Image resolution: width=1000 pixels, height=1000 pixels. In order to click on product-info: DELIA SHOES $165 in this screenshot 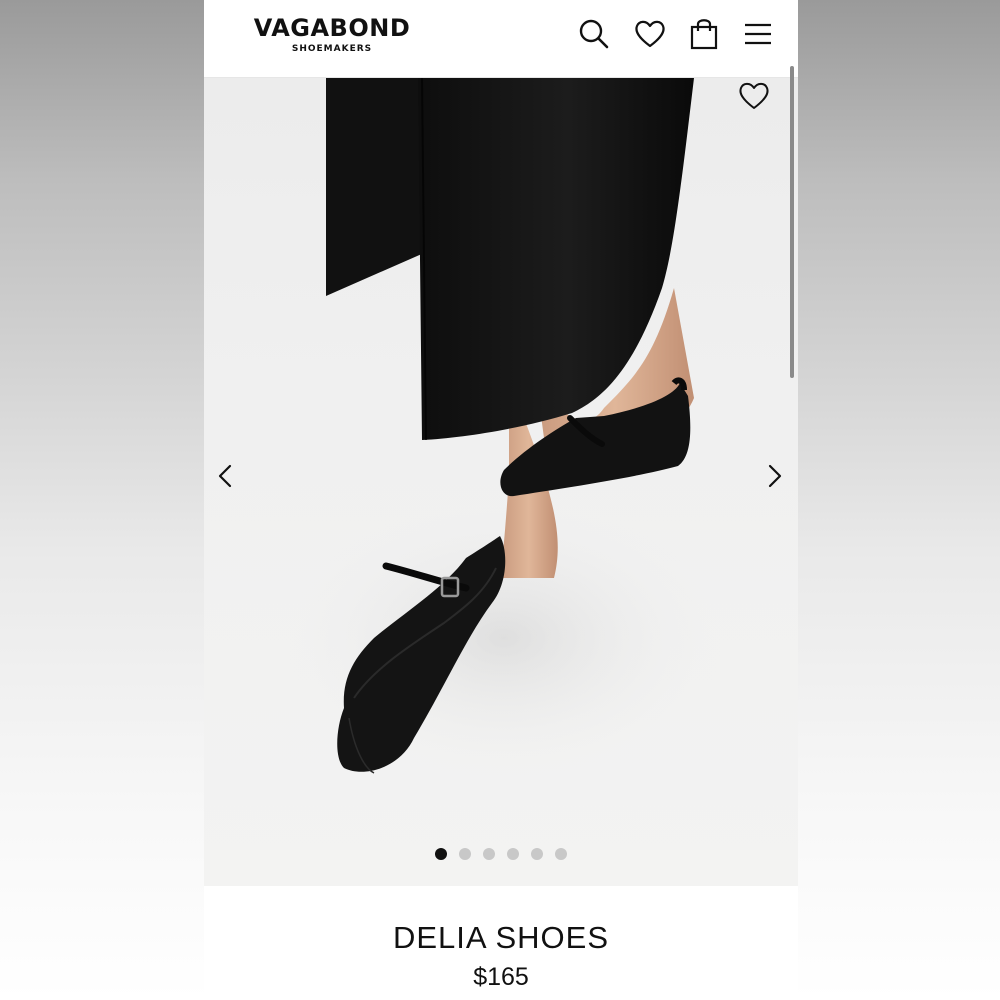, I will do `click(501, 943)`.